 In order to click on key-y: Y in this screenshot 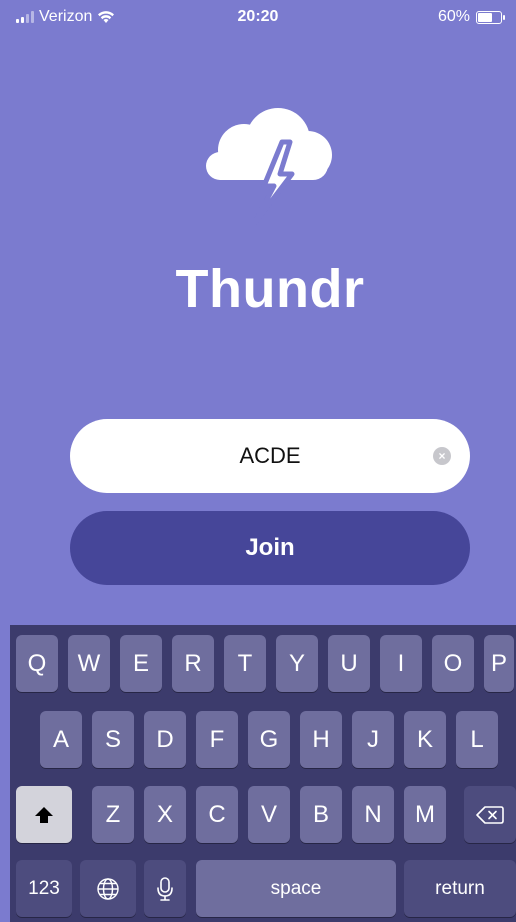, I will do `click(297, 663)`.